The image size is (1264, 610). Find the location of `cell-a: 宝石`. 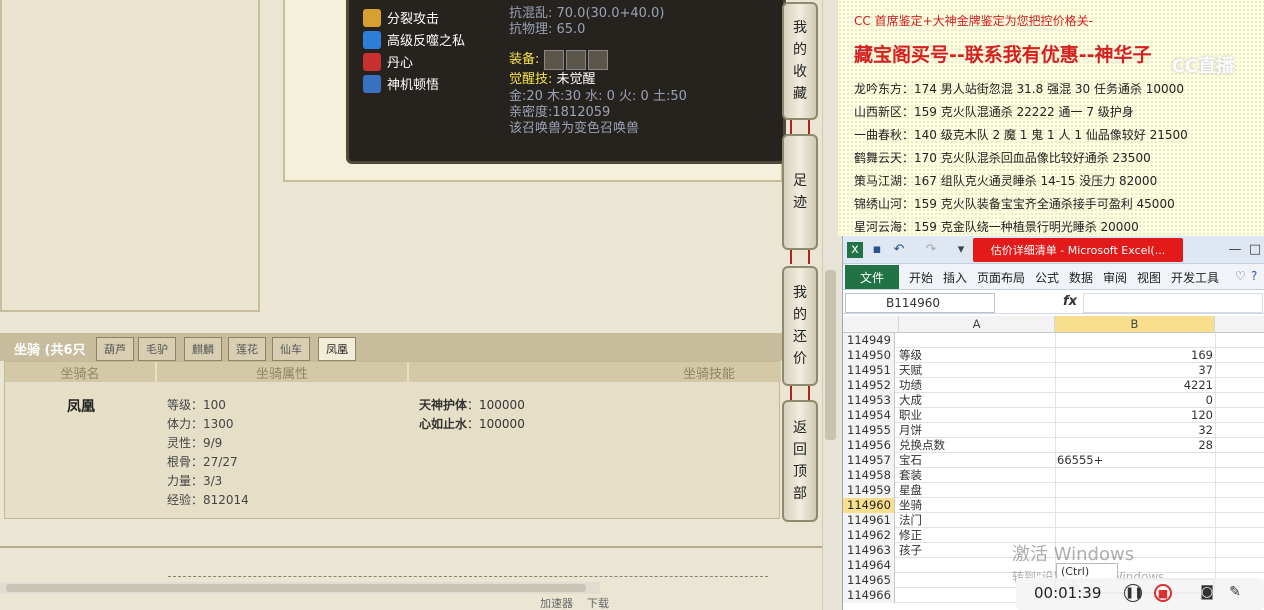

cell-a: 宝石 is located at coordinates (910, 460).